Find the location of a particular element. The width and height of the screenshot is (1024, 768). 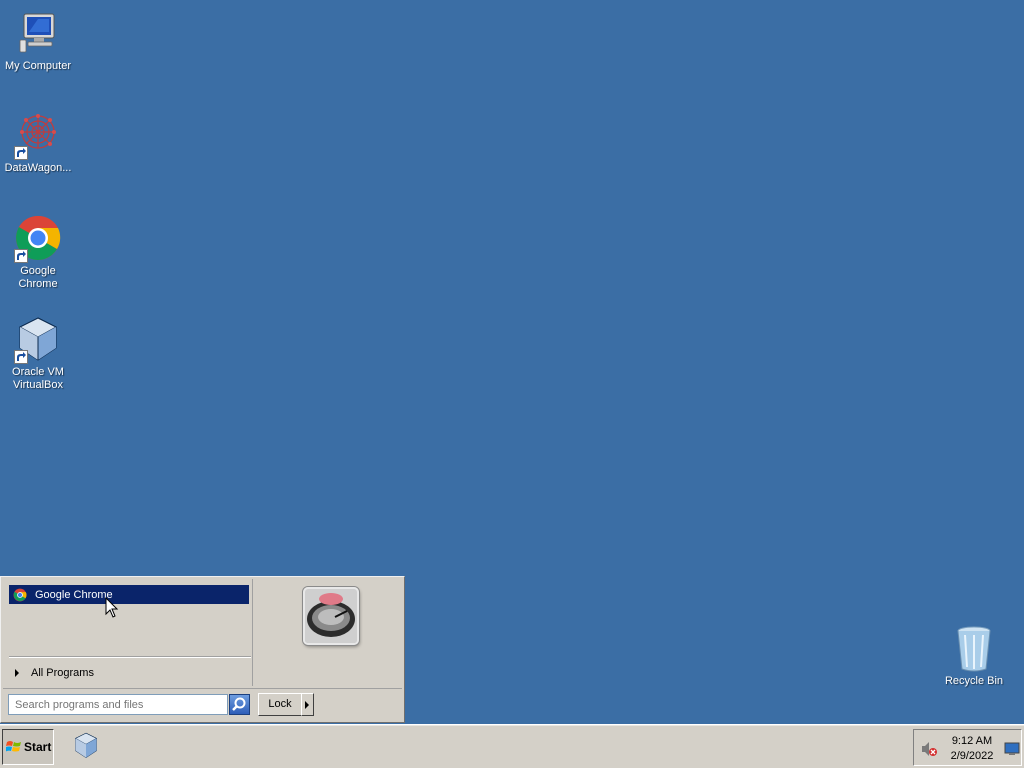

desktop-icon-my-computer: My Computer is located at coordinates (38, 41).